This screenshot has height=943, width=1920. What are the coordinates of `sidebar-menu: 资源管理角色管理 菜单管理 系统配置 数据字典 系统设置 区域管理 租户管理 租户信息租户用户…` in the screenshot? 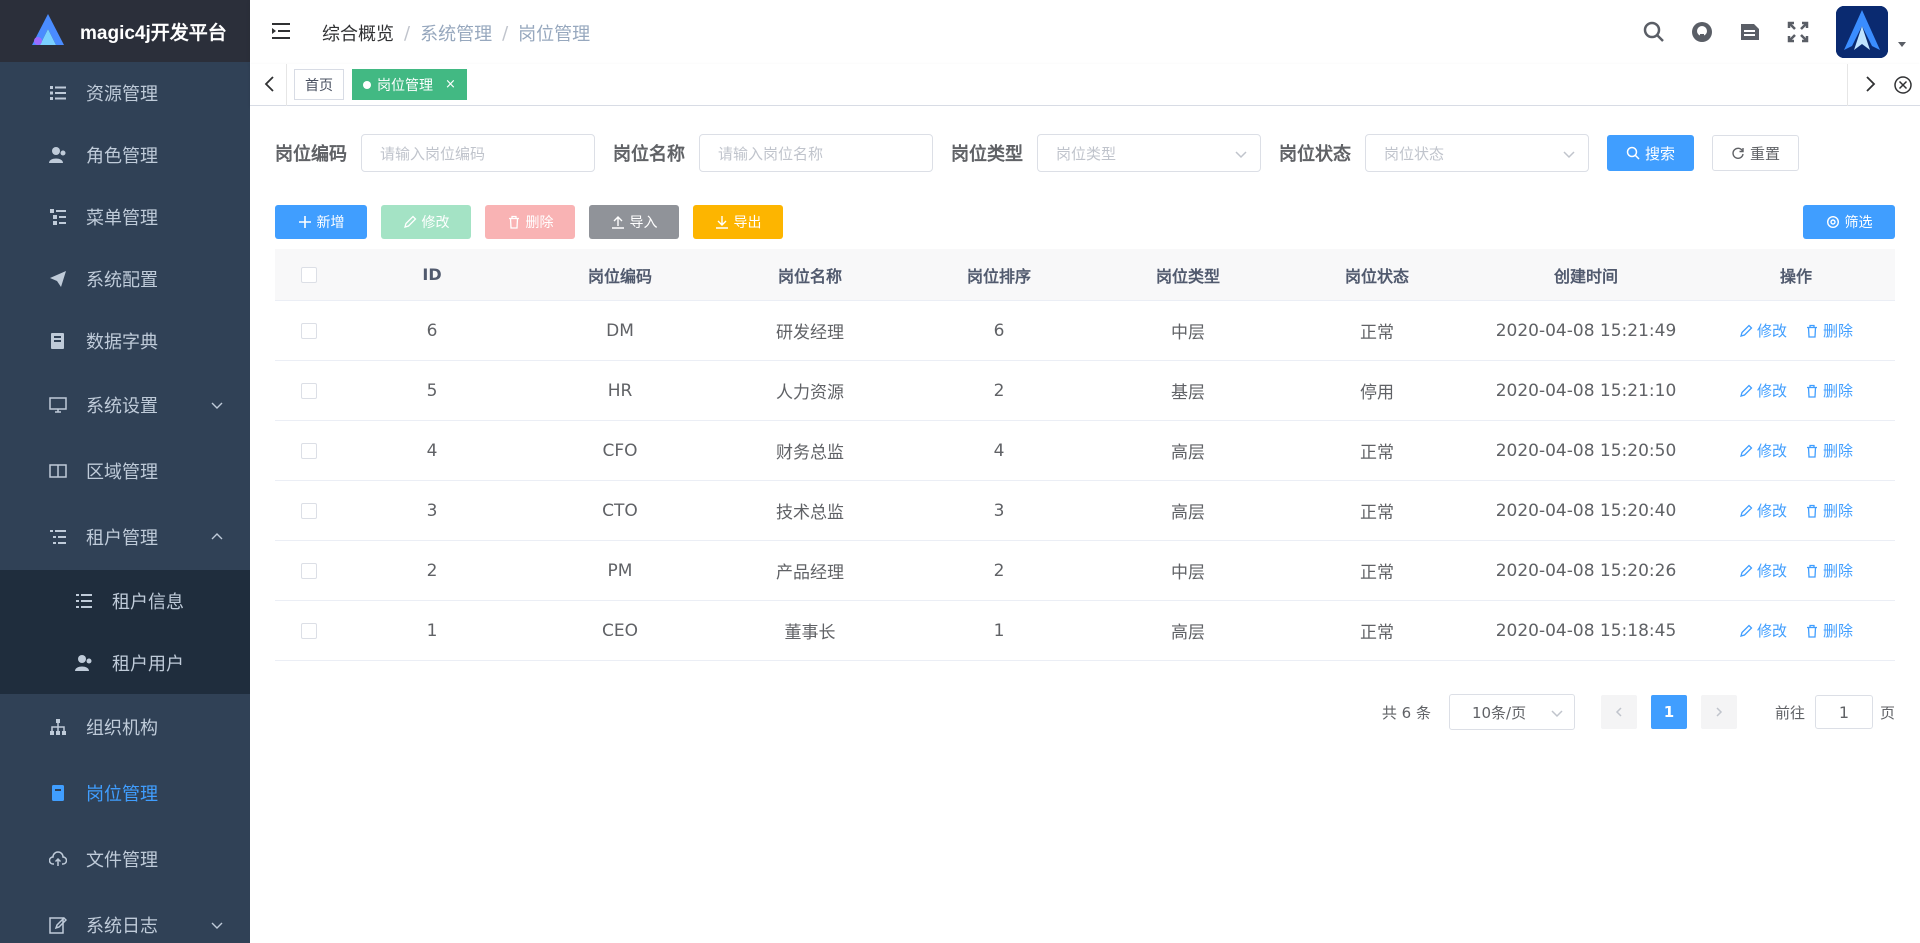 It's located at (125, 502).